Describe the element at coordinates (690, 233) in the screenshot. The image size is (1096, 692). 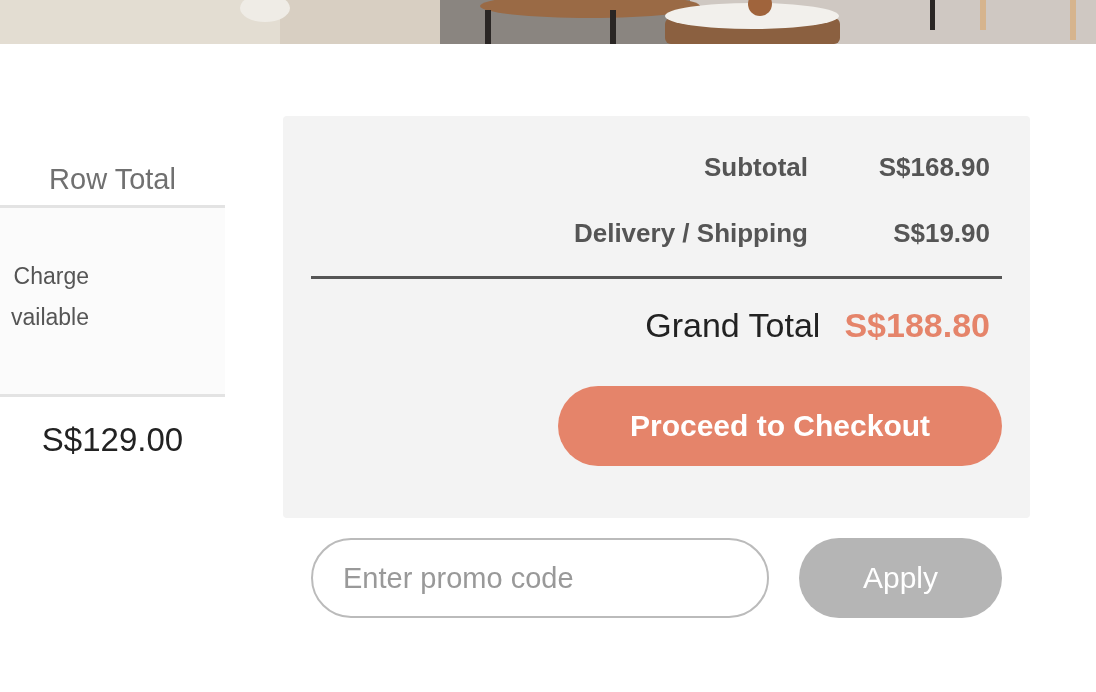
I see `summary-label: Delivery / Shipping` at that location.